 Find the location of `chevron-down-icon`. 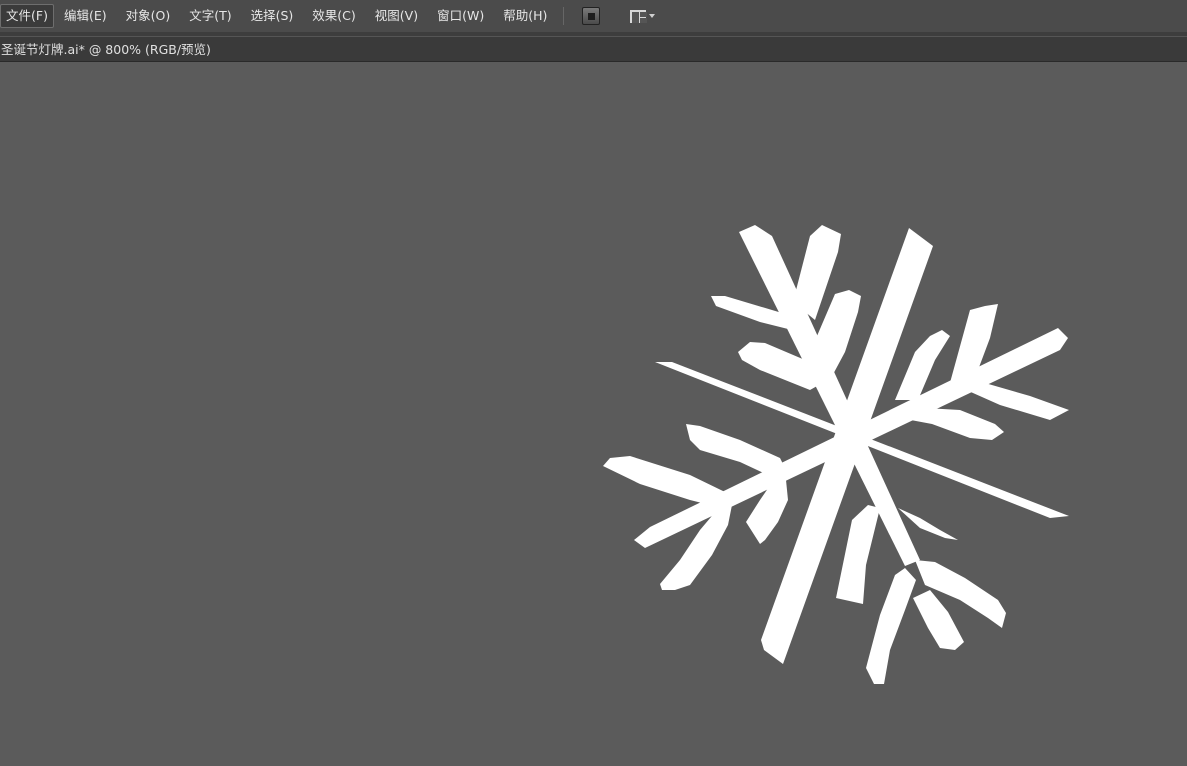

chevron-down-icon is located at coordinates (652, 16).